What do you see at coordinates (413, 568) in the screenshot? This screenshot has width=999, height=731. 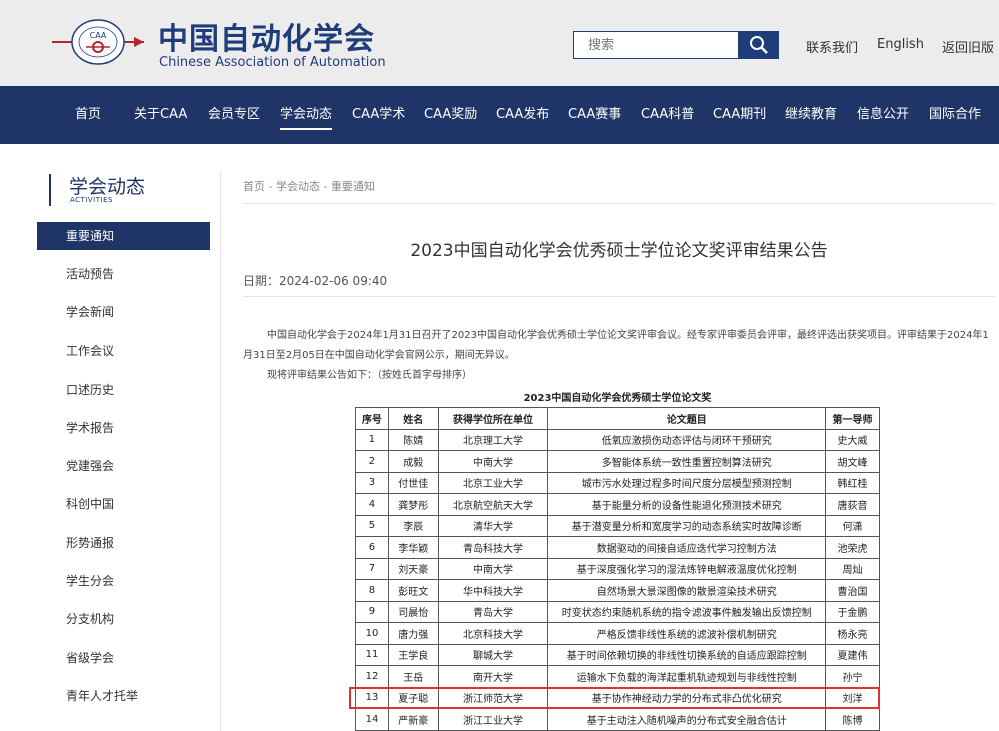 I see `cell-name: 刘天豪` at bounding box center [413, 568].